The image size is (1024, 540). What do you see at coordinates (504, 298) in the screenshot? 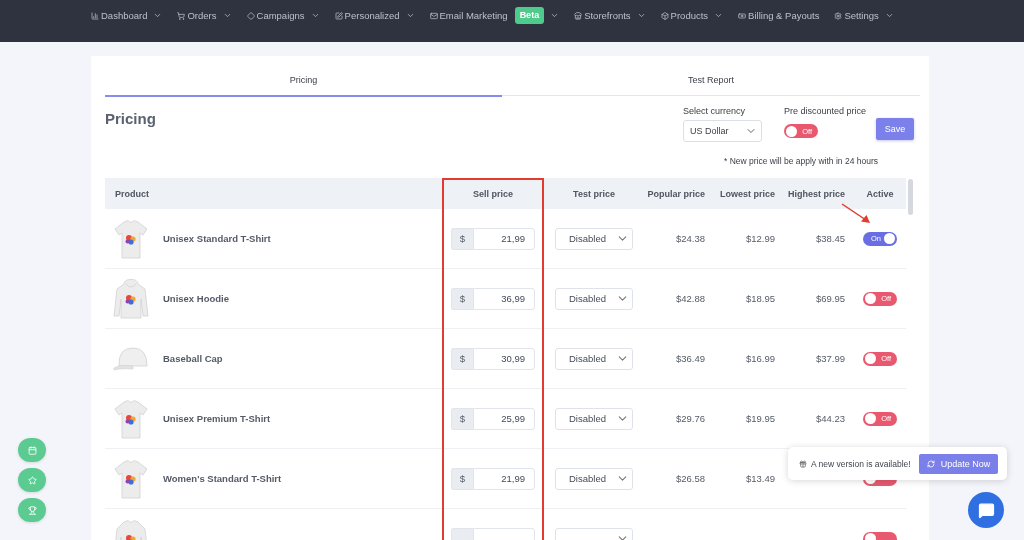
I see `sell-price-input: 36,99` at bounding box center [504, 298].